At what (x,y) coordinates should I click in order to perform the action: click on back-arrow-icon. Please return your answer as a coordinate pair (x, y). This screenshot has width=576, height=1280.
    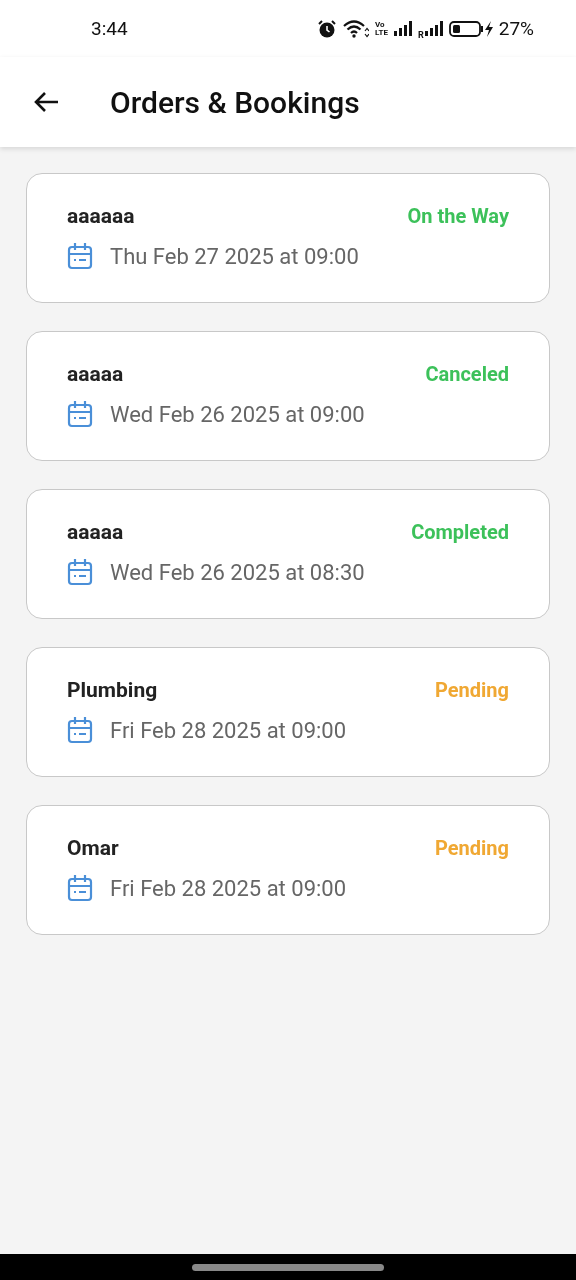
    Looking at the image, I should click on (46, 102).